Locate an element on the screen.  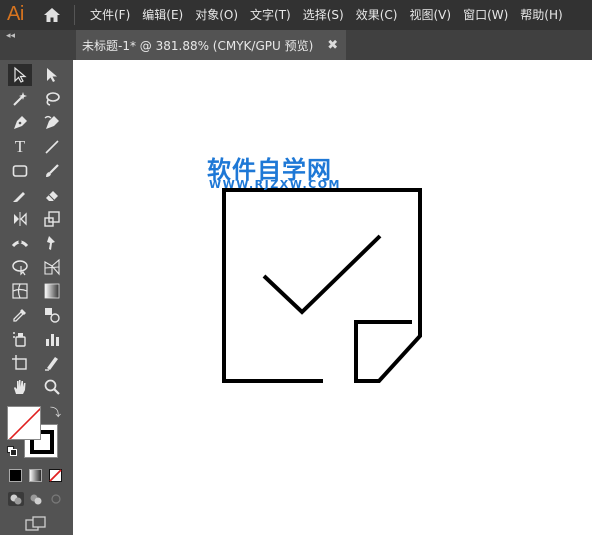
width-tool-icon is located at coordinates (20, 243).